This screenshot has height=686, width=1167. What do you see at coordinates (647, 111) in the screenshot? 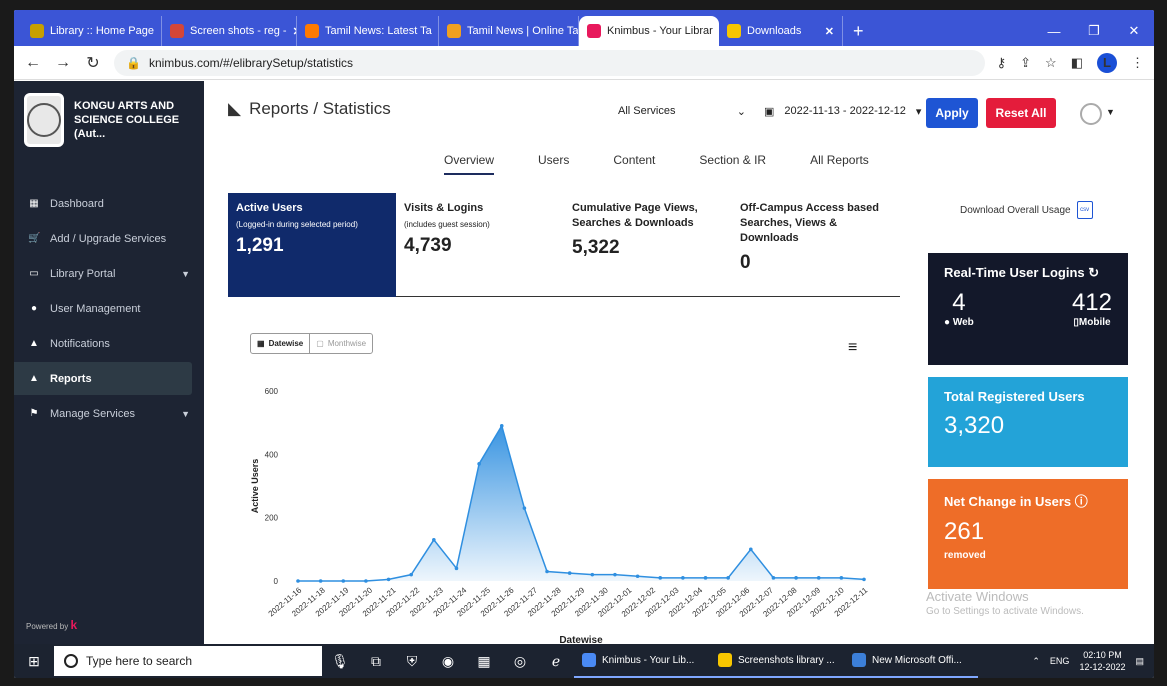
I see `service-select-value: All Services` at bounding box center [647, 111].